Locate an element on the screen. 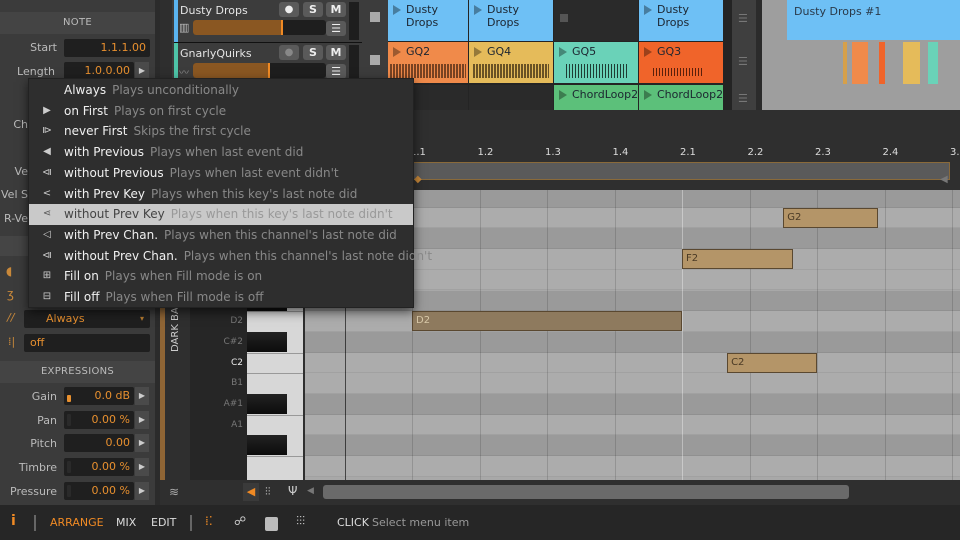  pitch-field: 0.00 is located at coordinates (99, 443).